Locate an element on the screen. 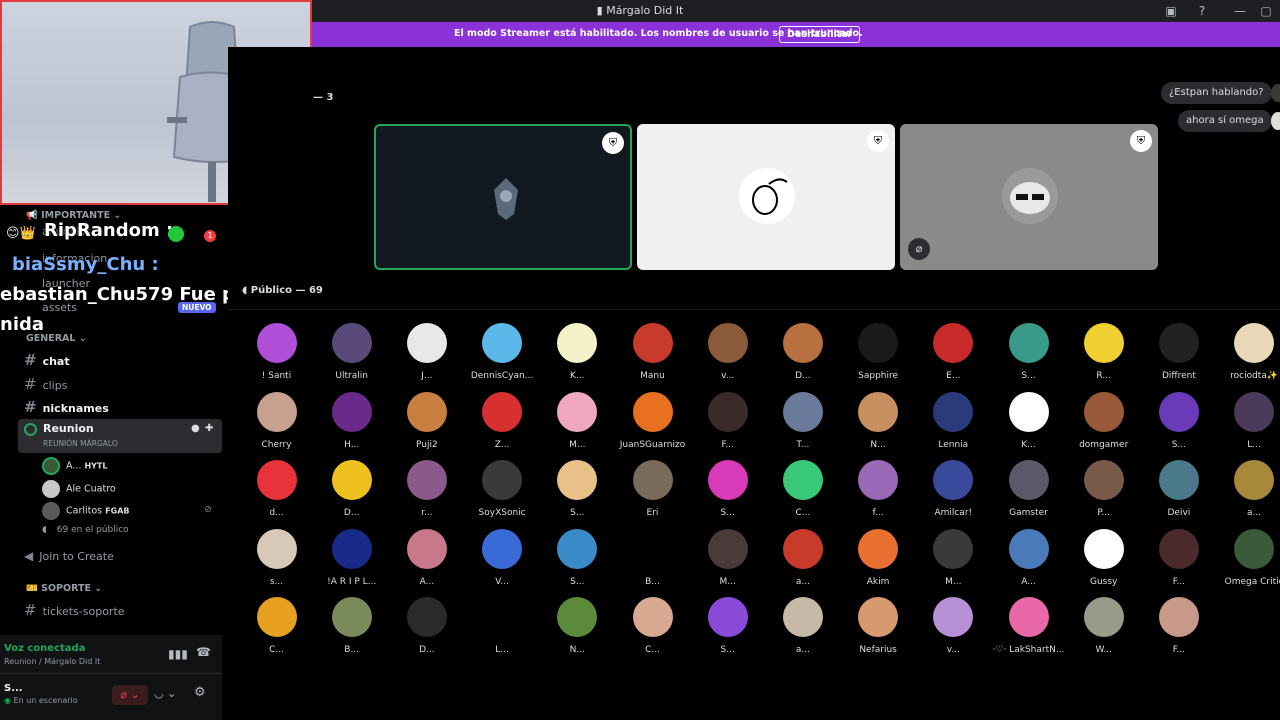  chat-bubble-icon: ● is located at coordinates (195, 428).